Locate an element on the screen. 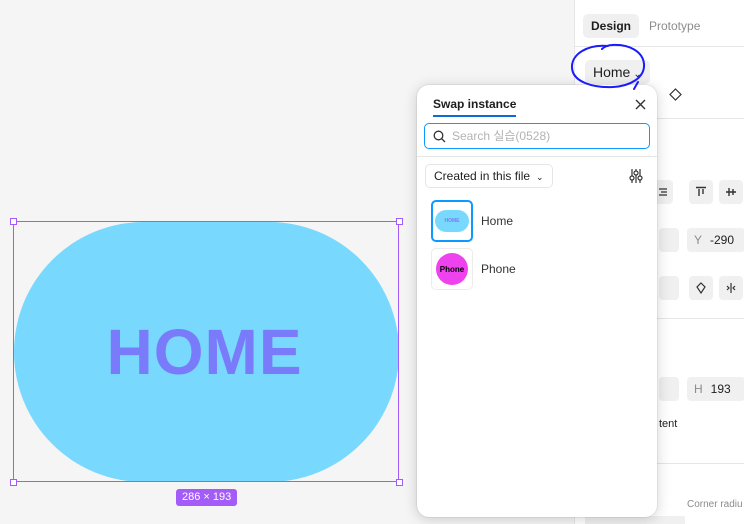 Image resolution: width=744 pixels, height=524 pixels. thumbnail-text: Phone is located at coordinates (452, 269).